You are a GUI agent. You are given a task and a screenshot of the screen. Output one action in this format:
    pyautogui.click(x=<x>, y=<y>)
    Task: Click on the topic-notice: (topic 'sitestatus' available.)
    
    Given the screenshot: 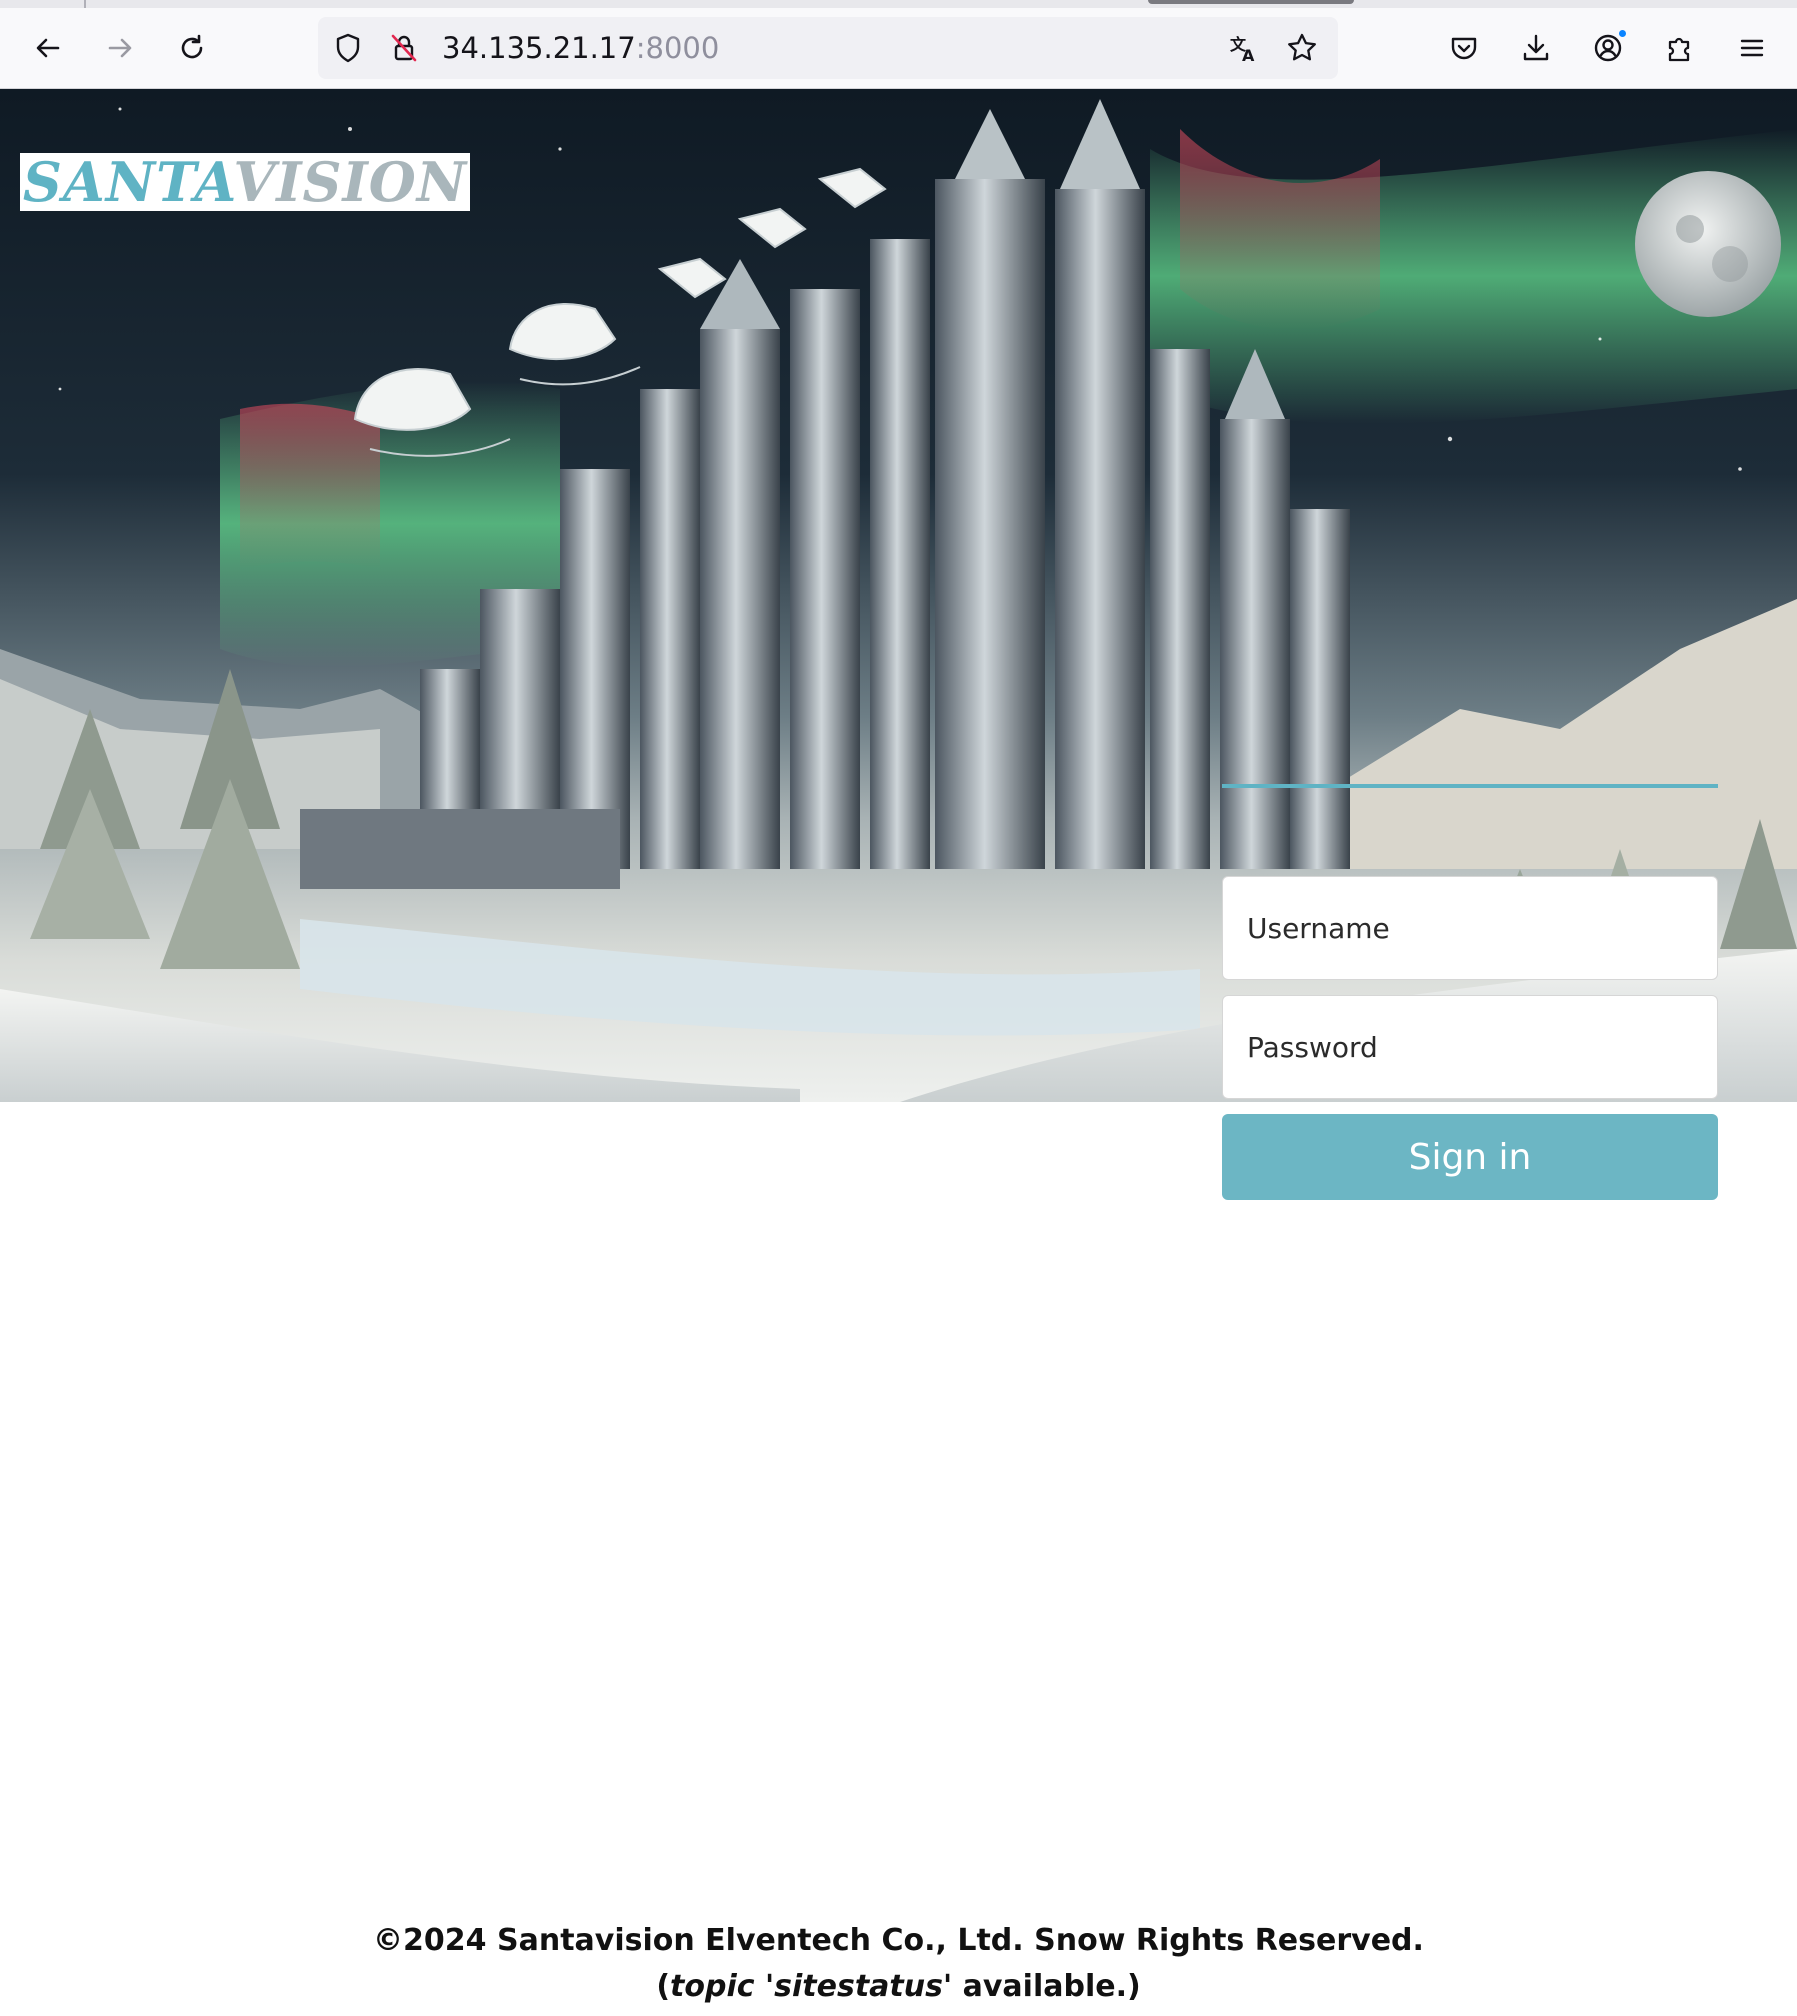 What is the action you would take?
    pyautogui.click(x=898, y=1987)
    